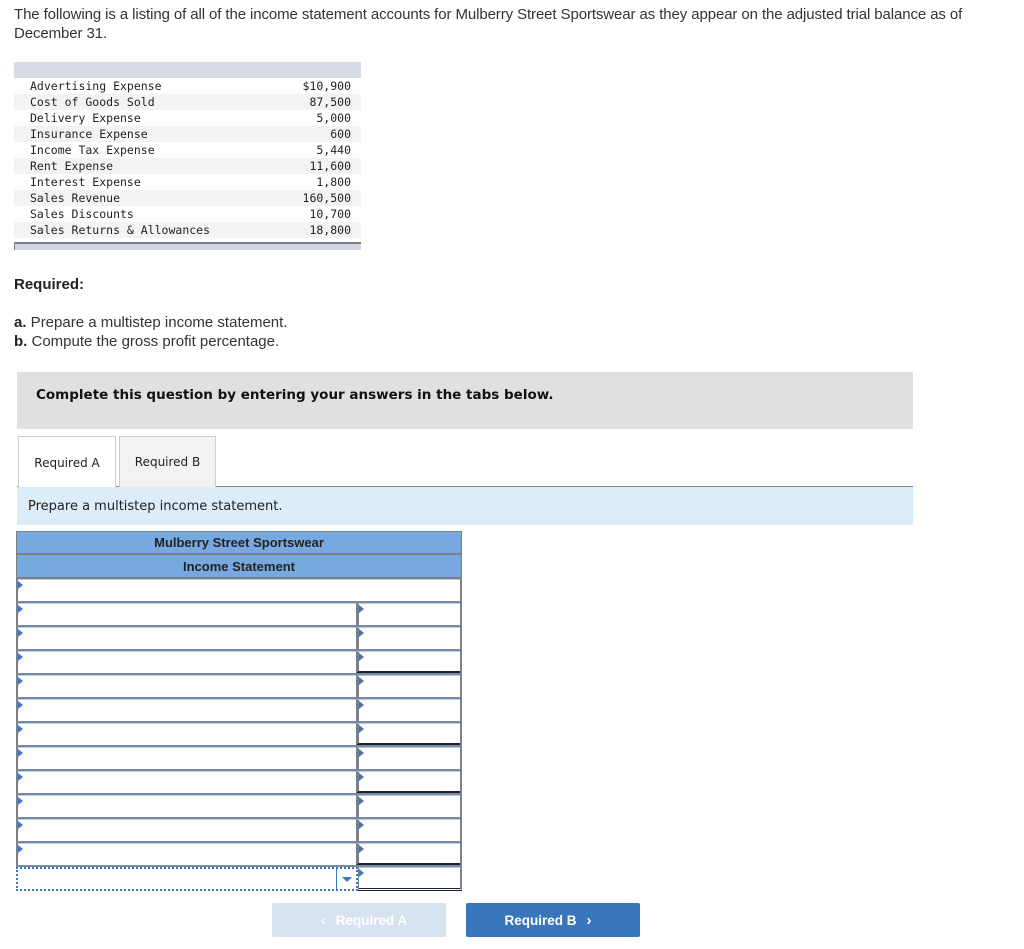 The width and height of the screenshot is (1024, 949). I want to click on trial-balance-row: Advertising Expense $10,900, so click(187, 86).